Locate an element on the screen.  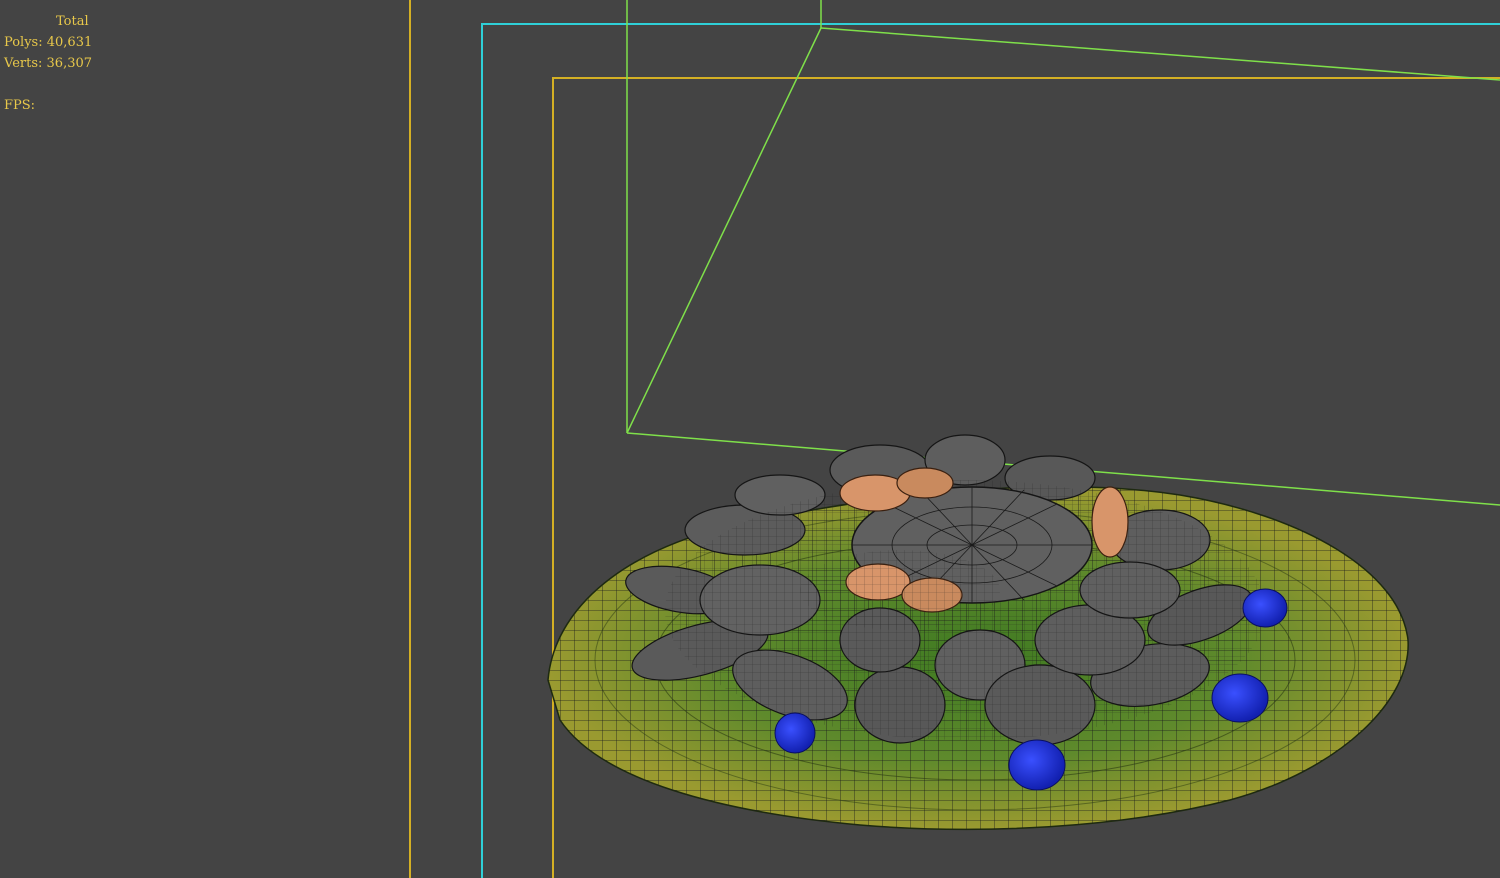
stats-fps-label: FPS: is located at coordinates (20, 105).